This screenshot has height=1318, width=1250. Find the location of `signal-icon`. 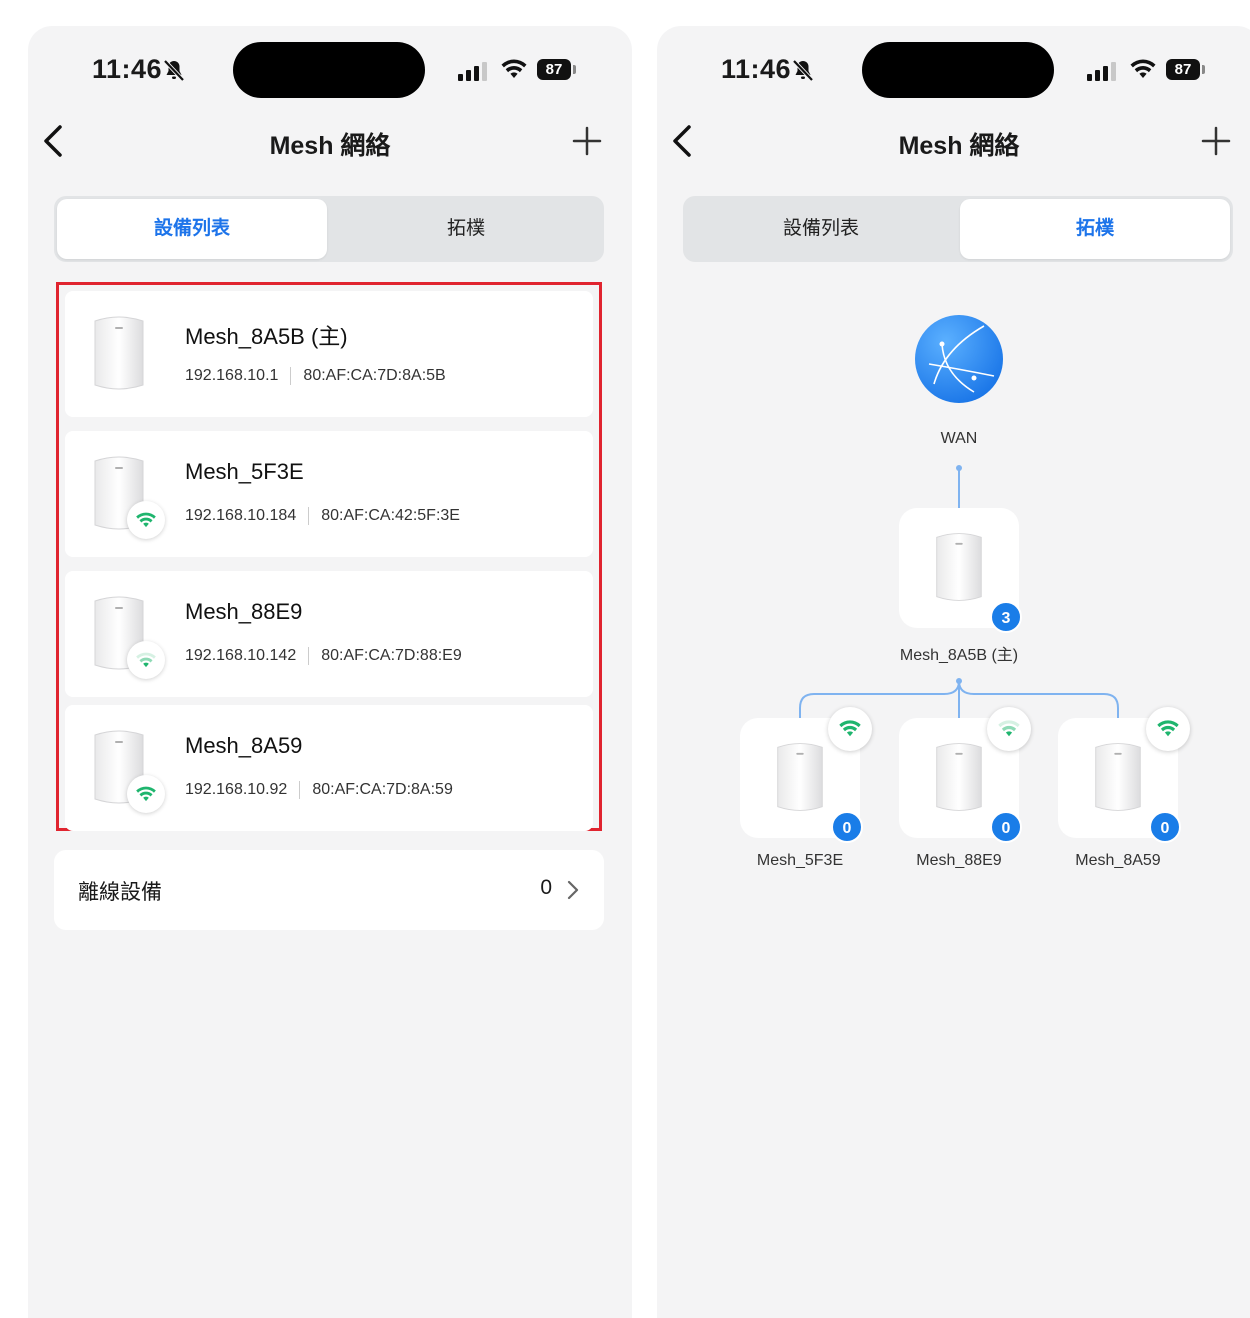

signal-icon is located at coordinates (472, 71).